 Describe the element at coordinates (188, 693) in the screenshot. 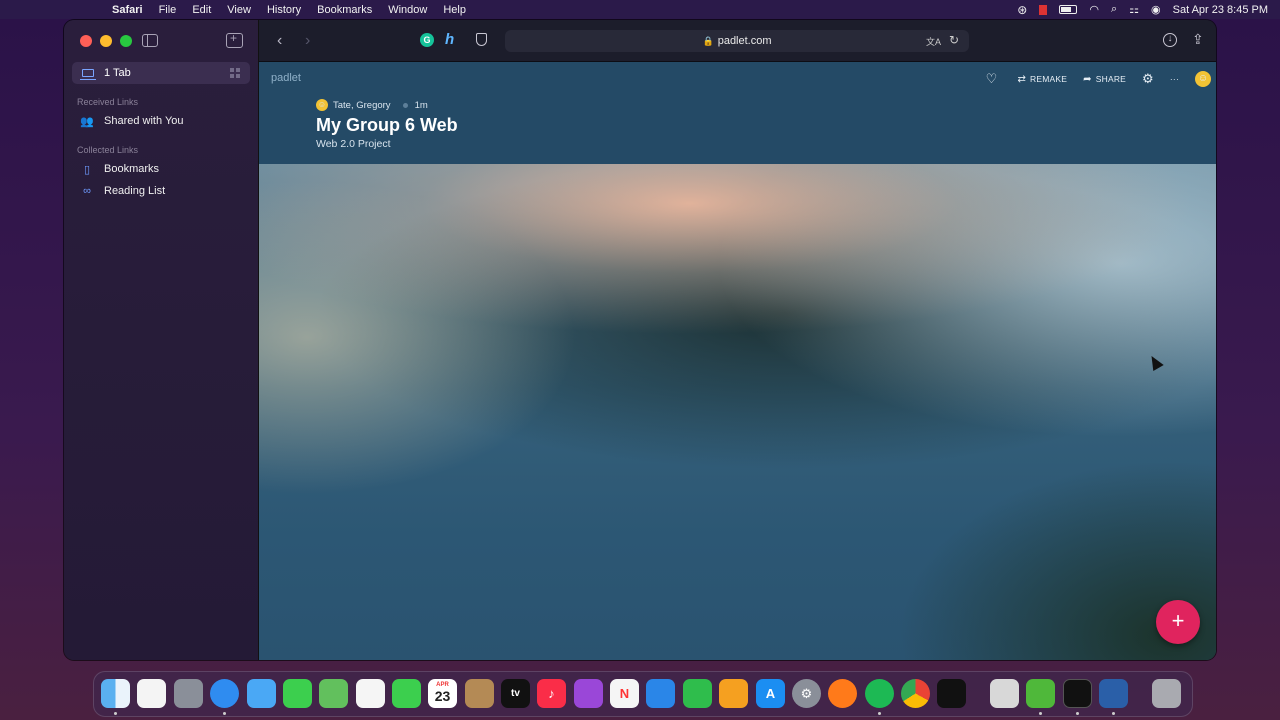

I see `launchpad-icon` at that location.